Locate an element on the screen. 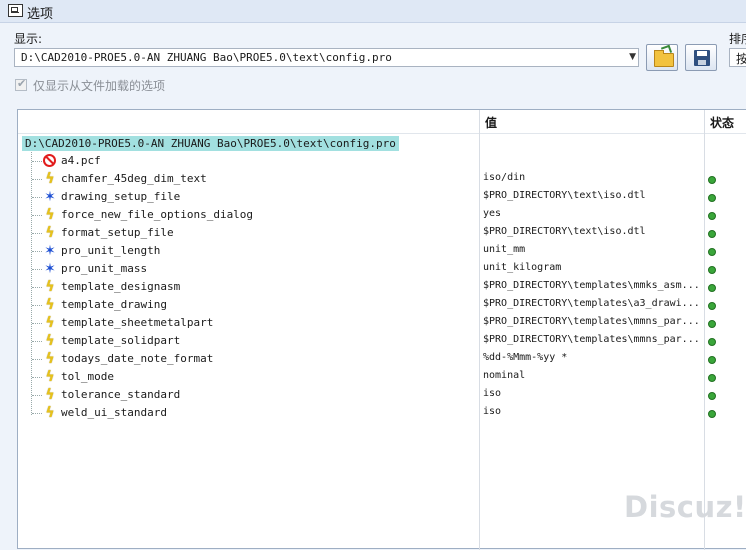 This screenshot has width=746, height=550. chevron-down-icon: ▼ is located at coordinates (632, 57).